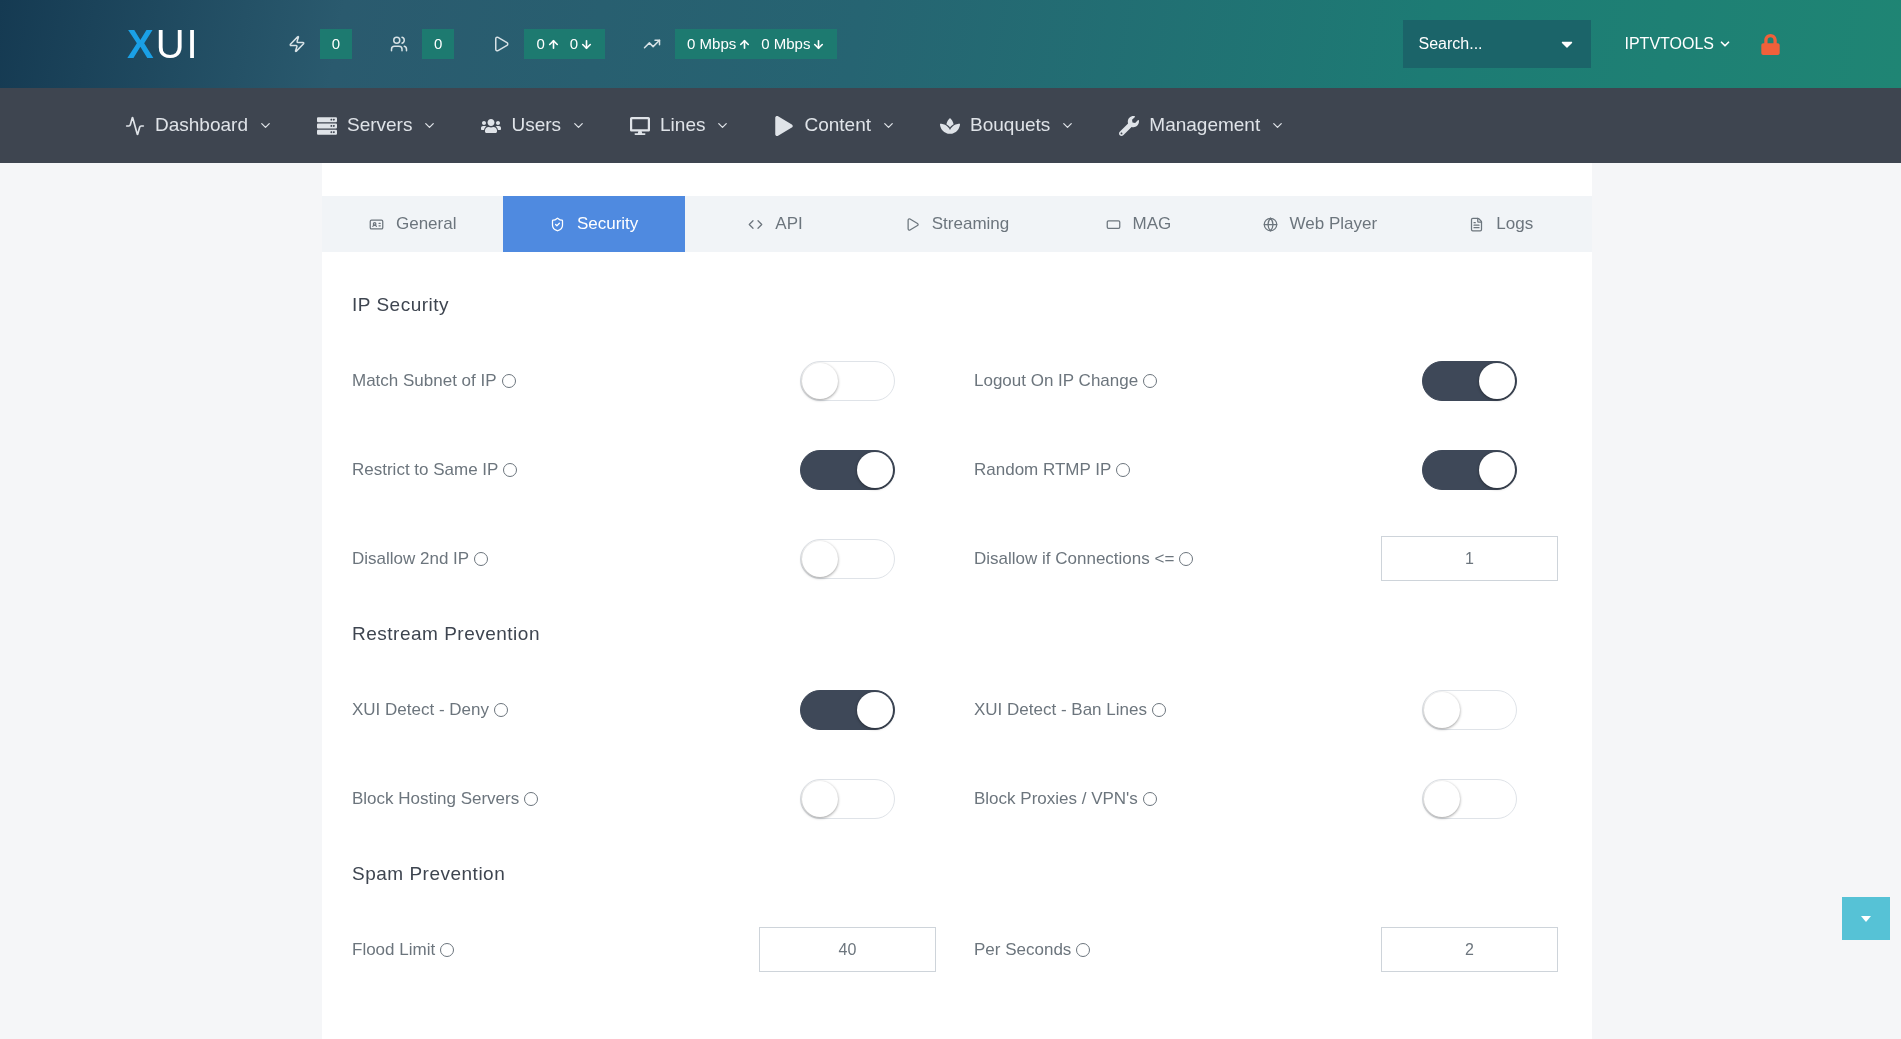  What do you see at coordinates (565, 44) in the screenshot?
I see `stat-counter: 0 0` at bounding box center [565, 44].